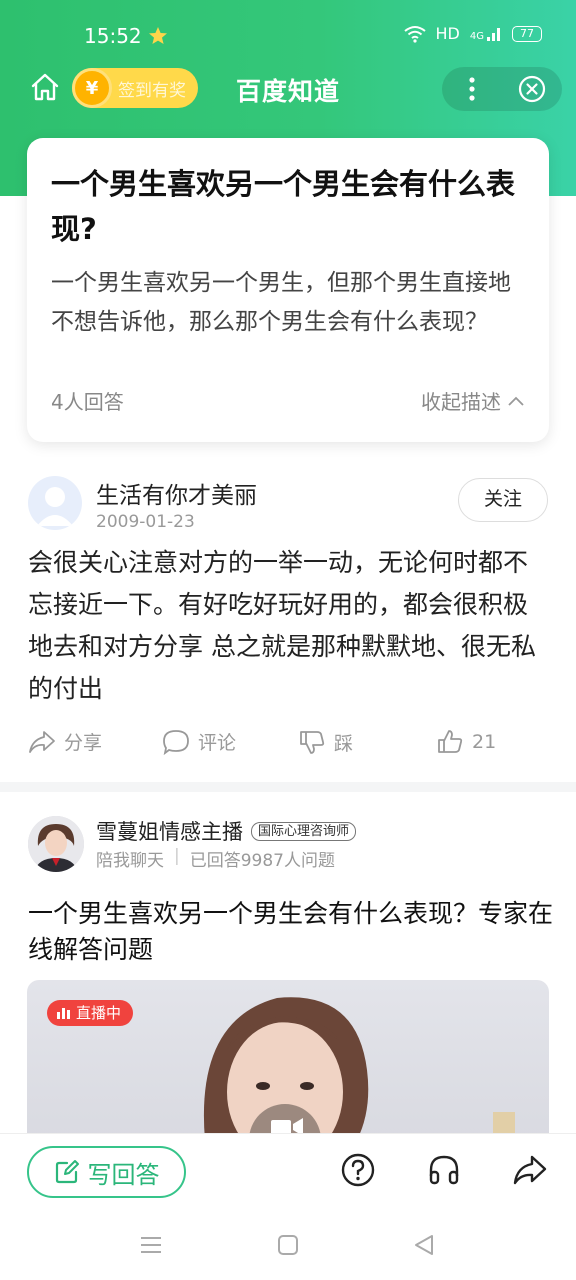  I want to click on write-answer-button: 写回答, so click(106, 1172).